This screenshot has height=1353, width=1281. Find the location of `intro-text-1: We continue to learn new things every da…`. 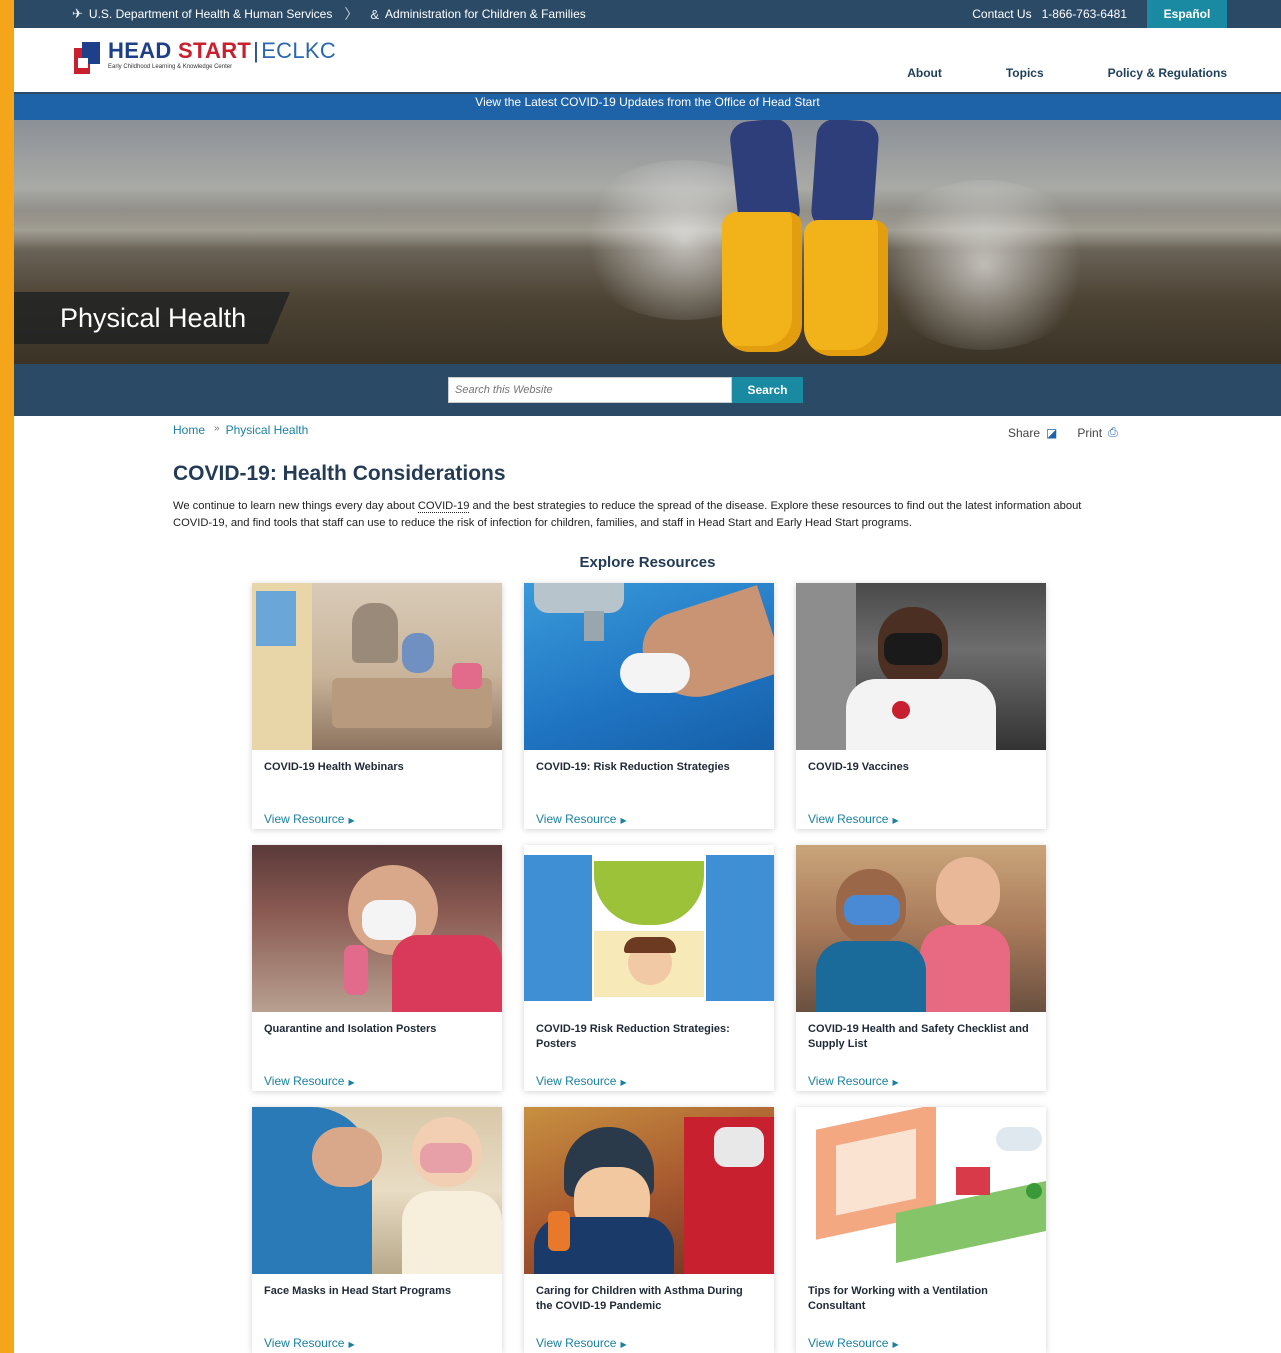

intro-text-1: We continue to learn new things every da… is located at coordinates (295, 506).